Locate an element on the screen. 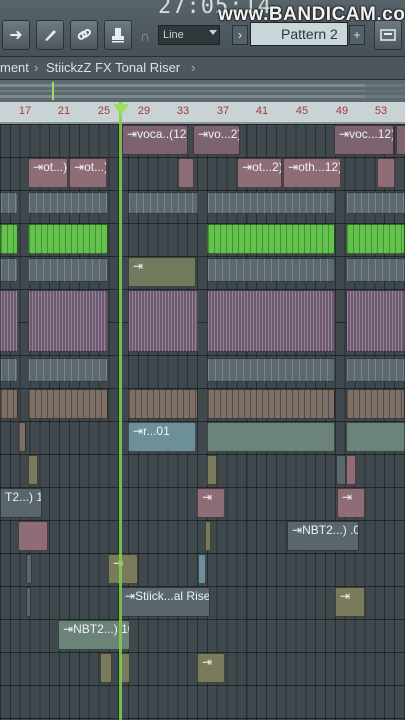  pattern-prev-button: › is located at coordinates (240, 35).